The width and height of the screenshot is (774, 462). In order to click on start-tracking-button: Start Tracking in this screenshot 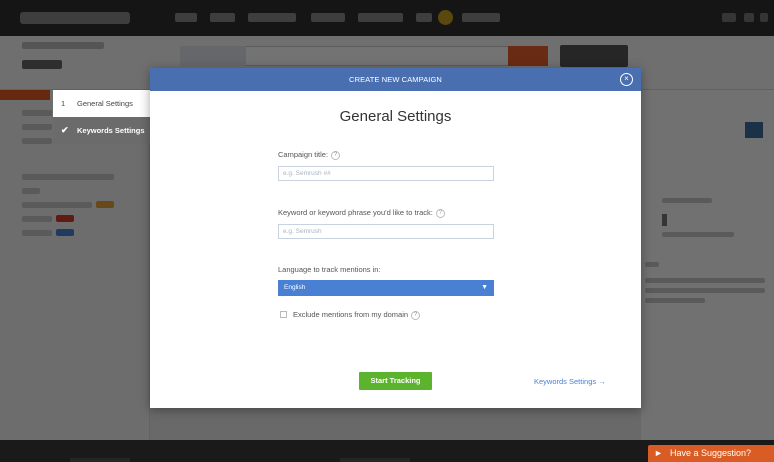, I will do `click(395, 381)`.